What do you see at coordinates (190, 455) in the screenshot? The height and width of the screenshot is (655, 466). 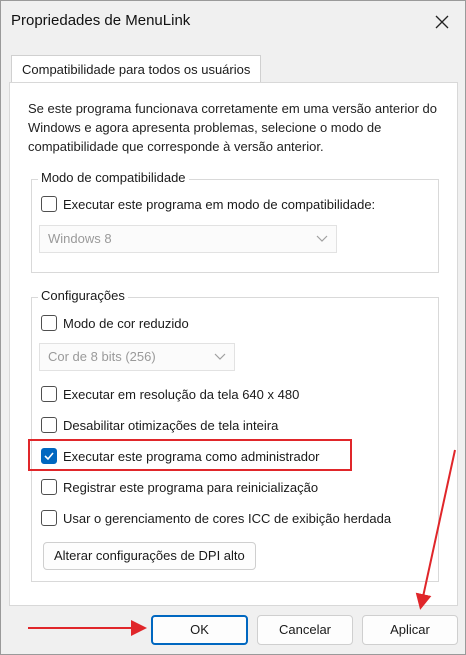 I see `highlight-box` at bounding box center [190, 455].